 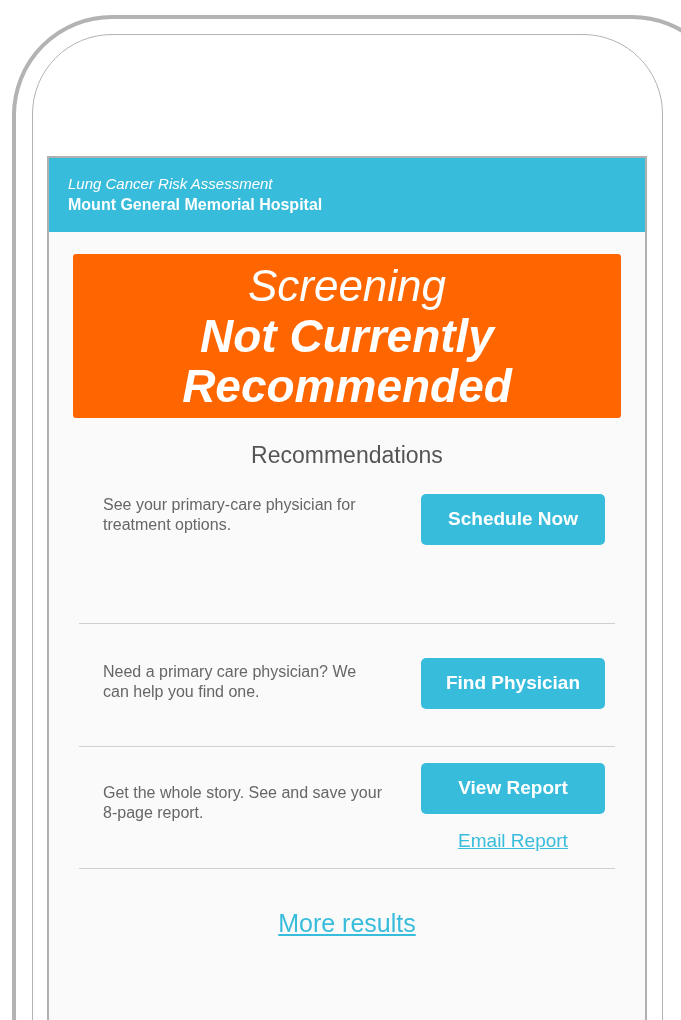 I want to click on banner-heading: Screening, so click(x=347, y=286).